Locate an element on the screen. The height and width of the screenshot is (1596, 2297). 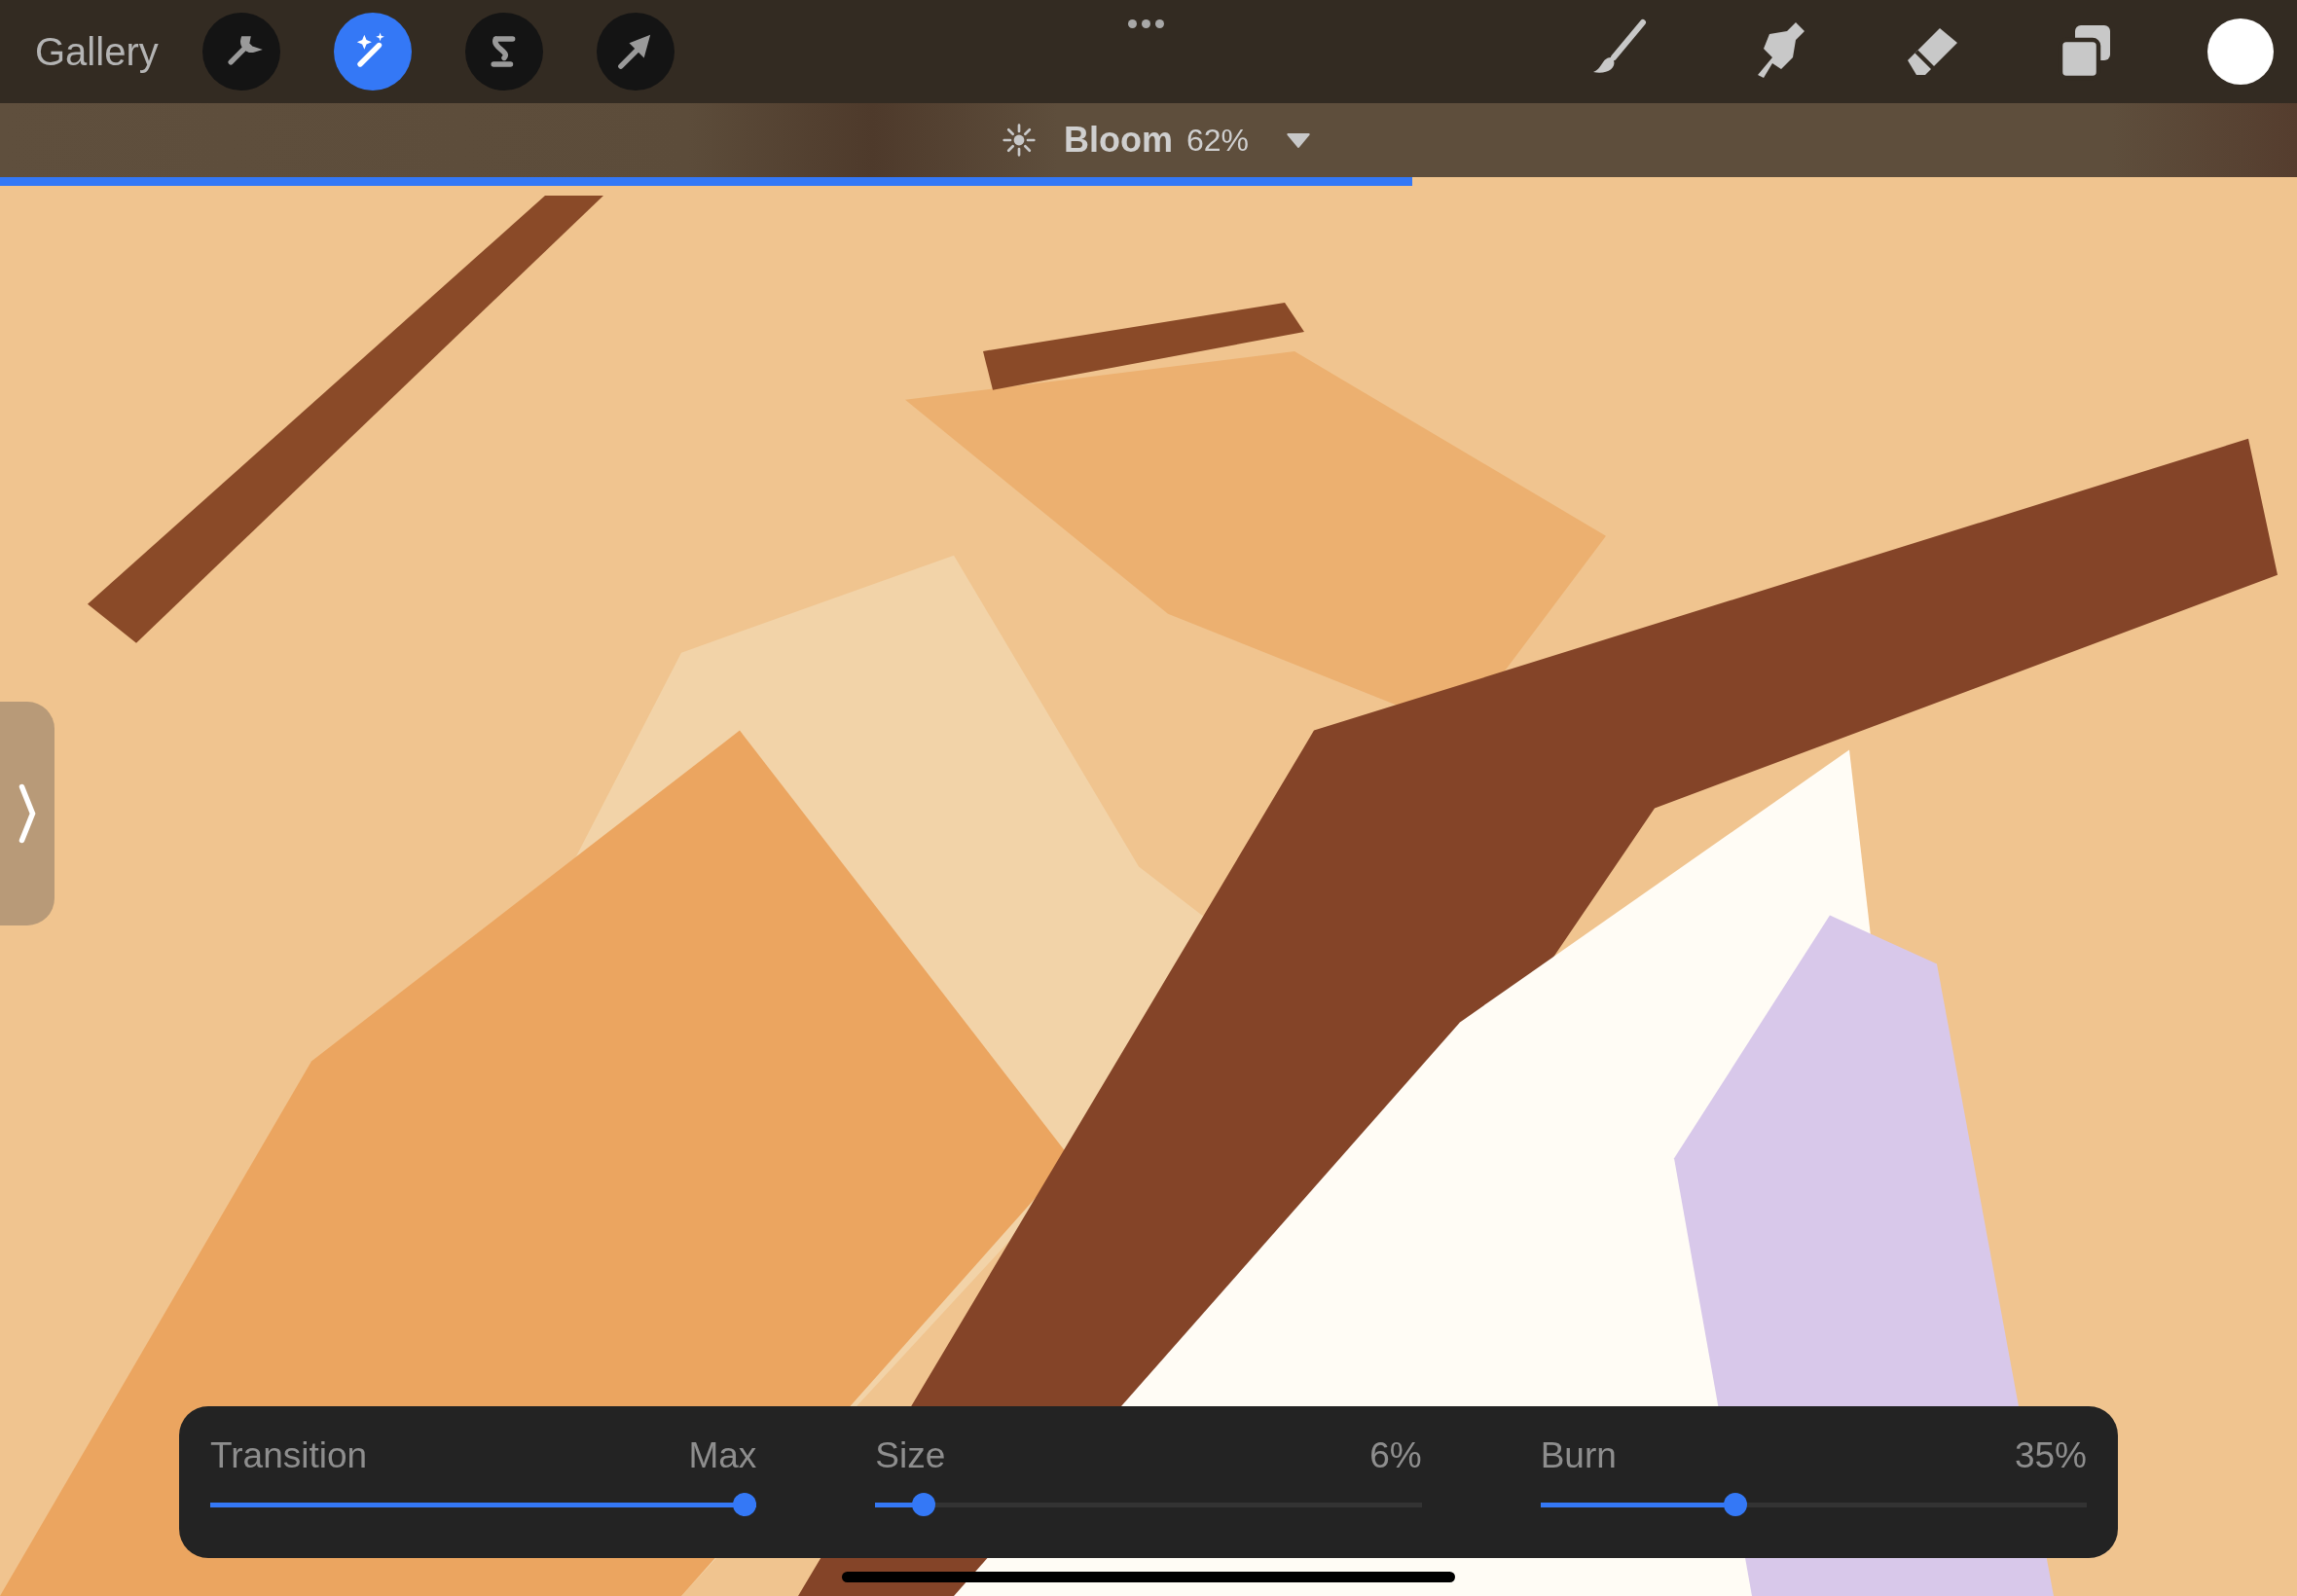
slider-label: Size is located at coordinates (911, 1455).